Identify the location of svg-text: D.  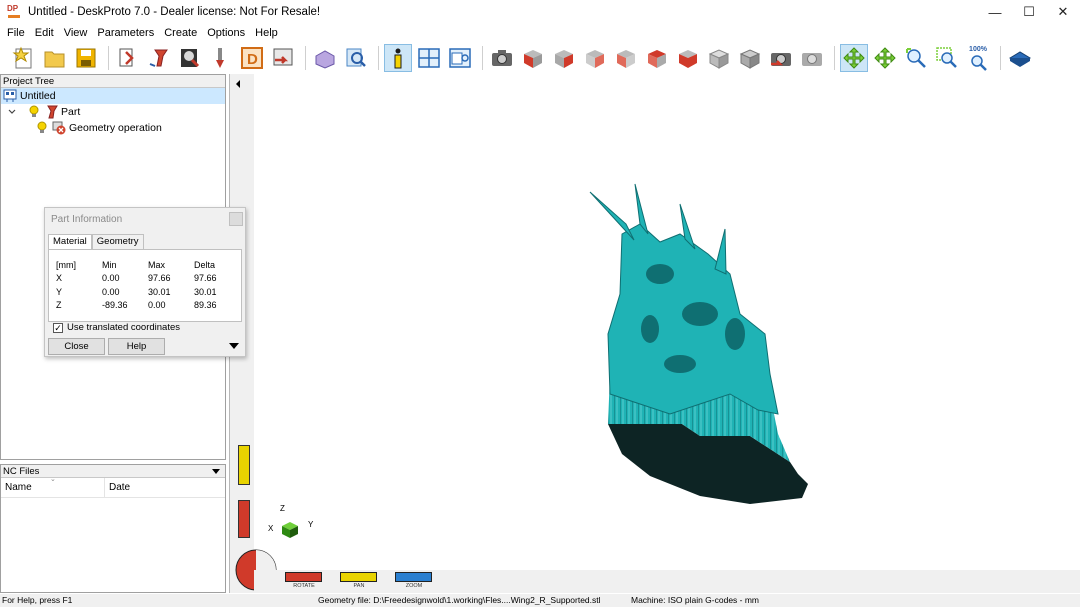
(252, 59).